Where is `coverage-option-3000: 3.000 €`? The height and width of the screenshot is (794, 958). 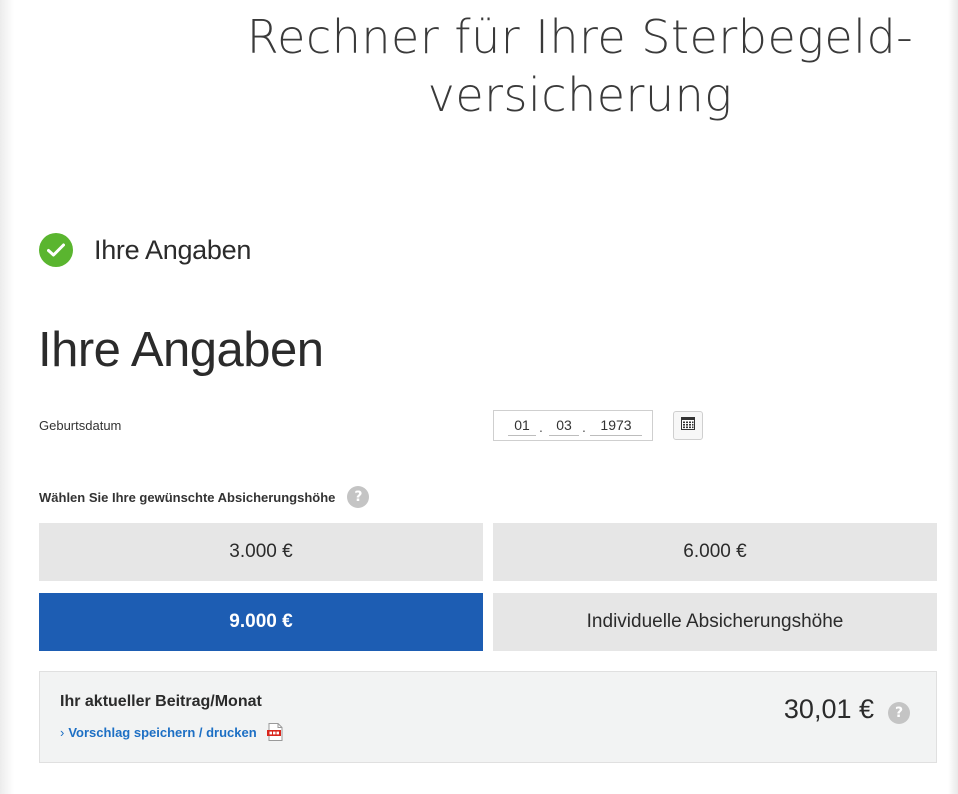
coverage-option-3000: 3.000 € is located at coordinates (261, 552).